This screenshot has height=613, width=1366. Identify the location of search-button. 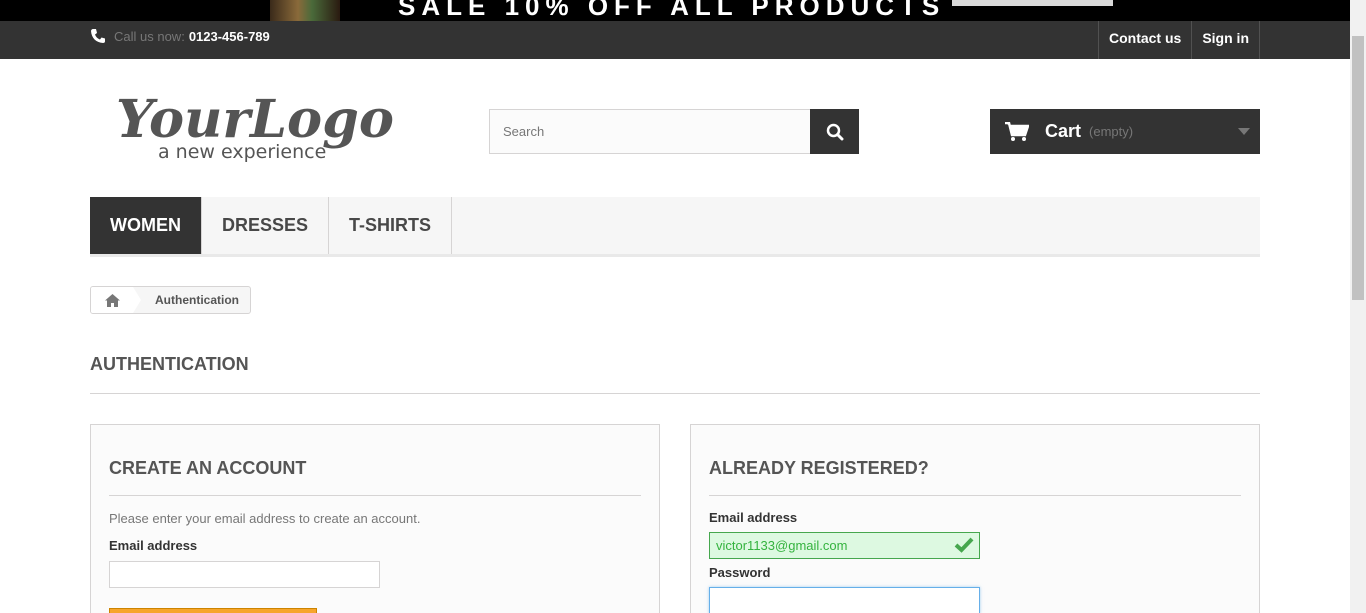
(834, 131).